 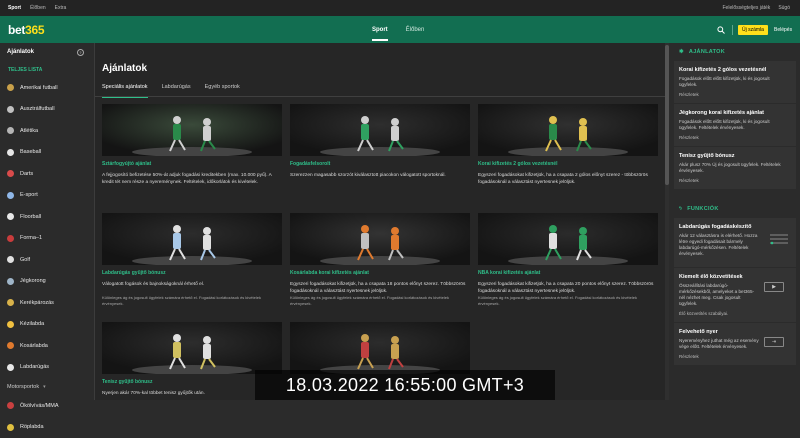 I want to click on sidebar-item: Amerikai futball, so click(x=47, y=88).